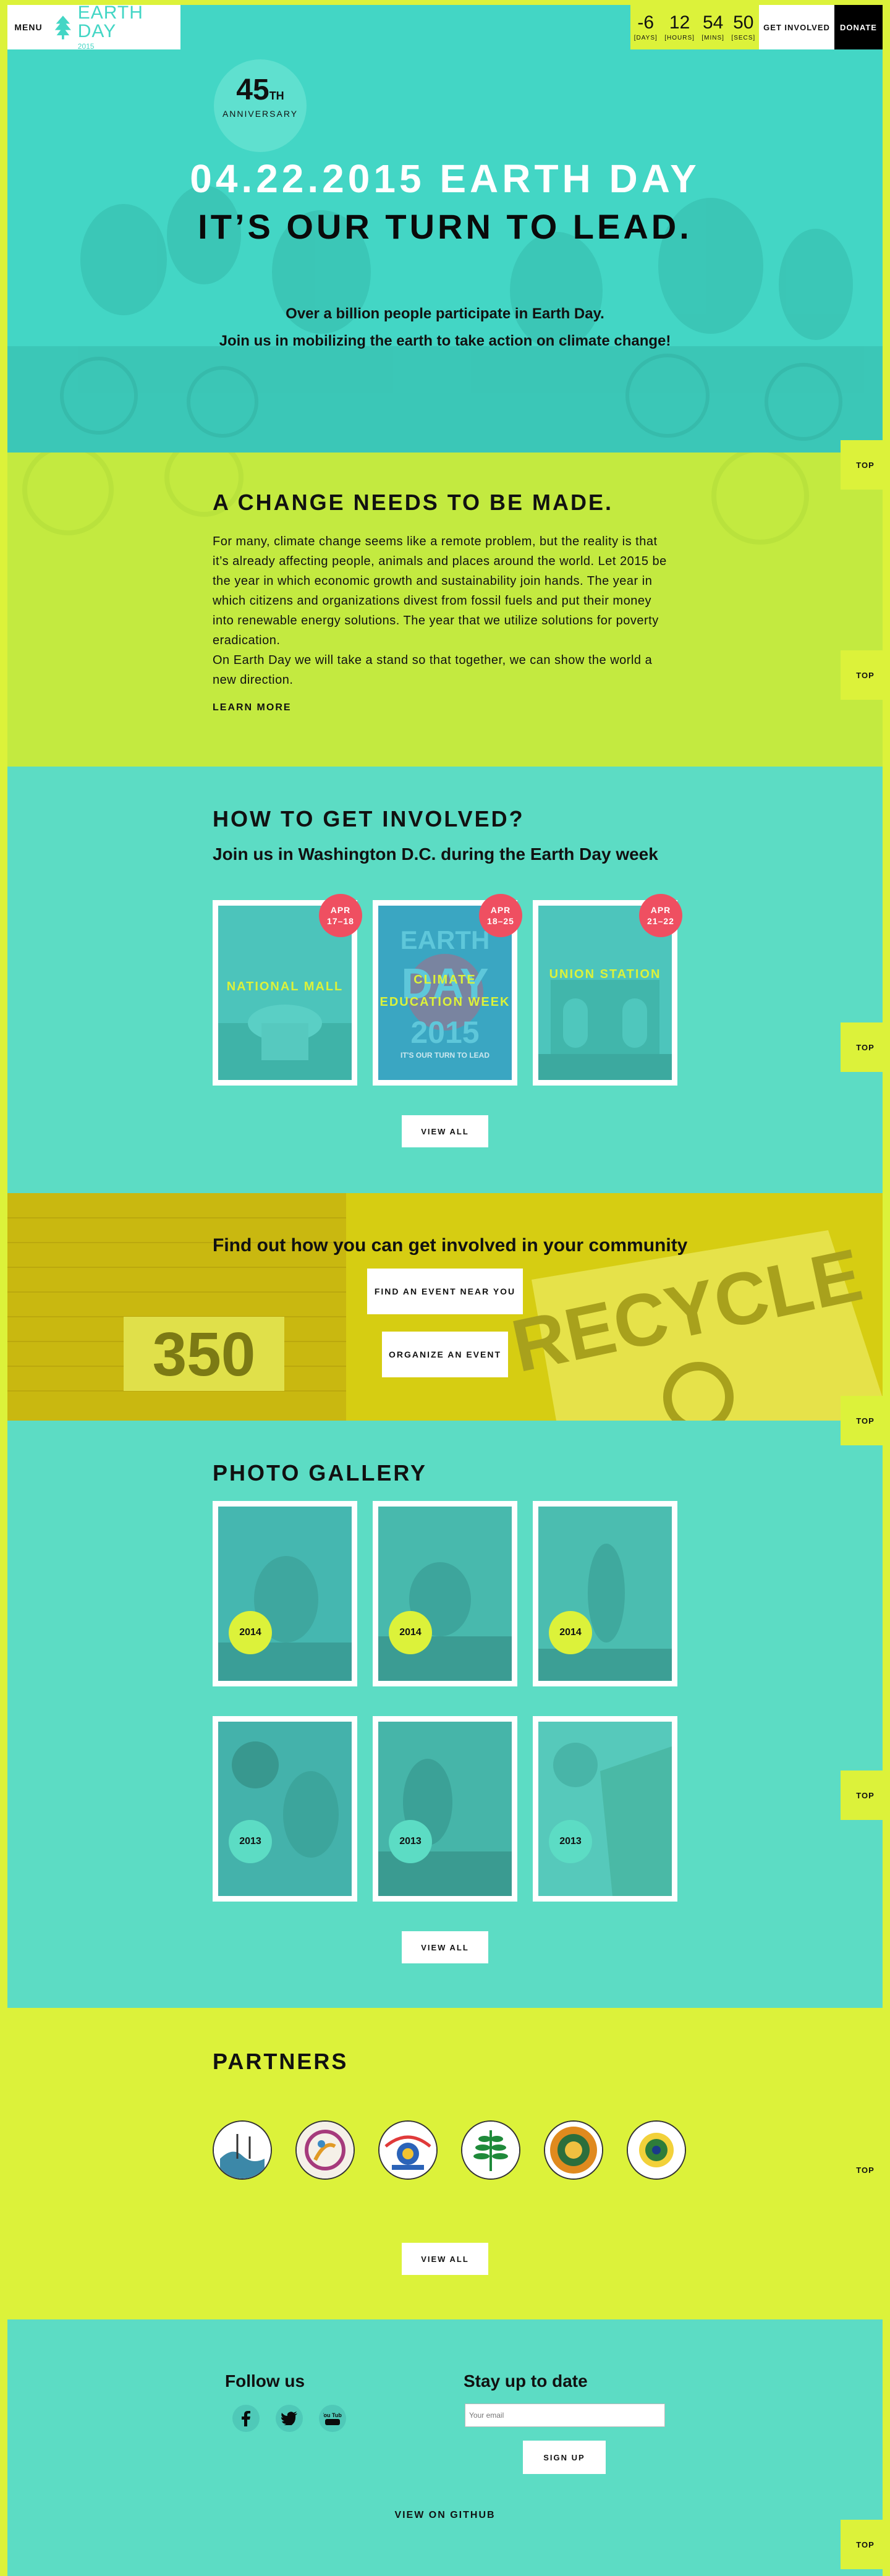  Describe the element at coordinates (713, 22) in the screenshot. I see `countdown-value: 54` at that location.